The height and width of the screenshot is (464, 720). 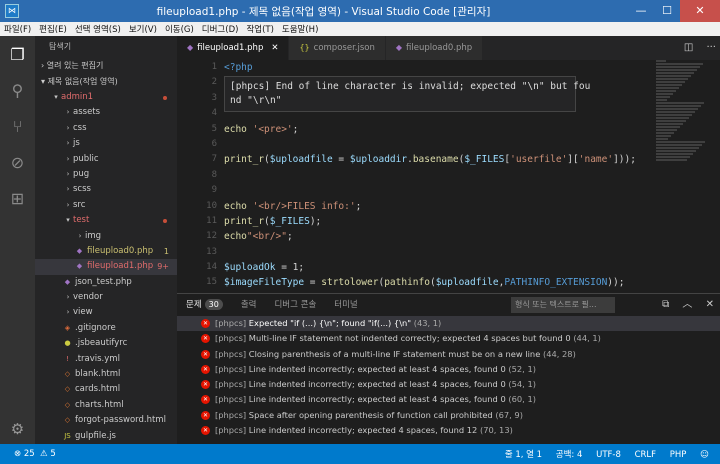 I want to click on error-icon: ✕, so click(x=205, y=369).